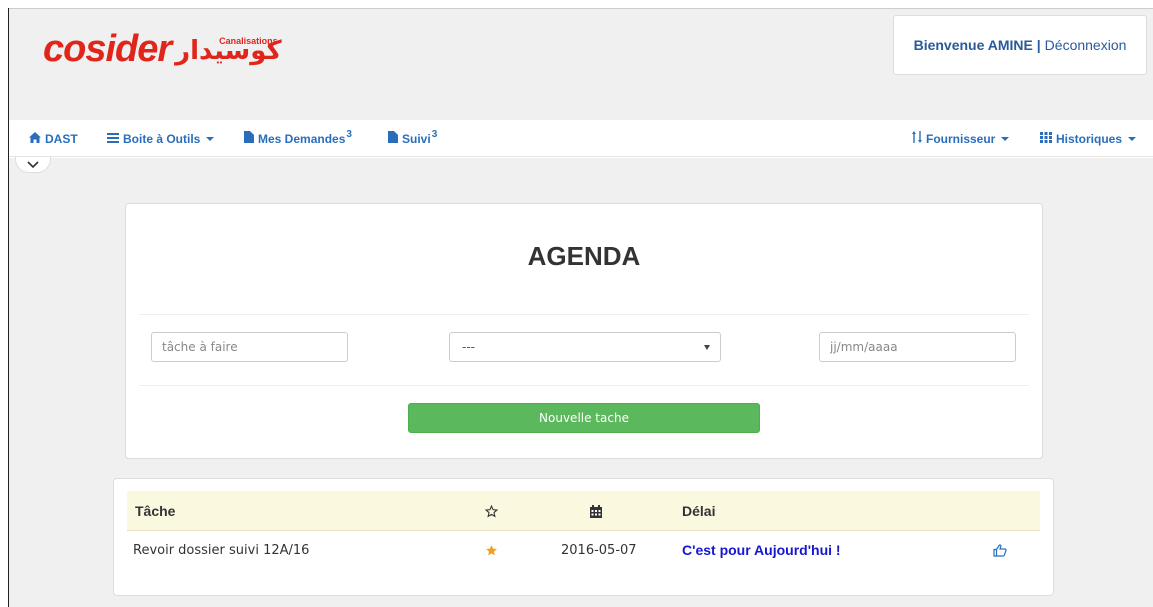  What do you see at coordinates (228, 51) in the screenshot?
I see `logo-arabic-text: كوسيدار Canalisations` at bounding box center [228, 51].